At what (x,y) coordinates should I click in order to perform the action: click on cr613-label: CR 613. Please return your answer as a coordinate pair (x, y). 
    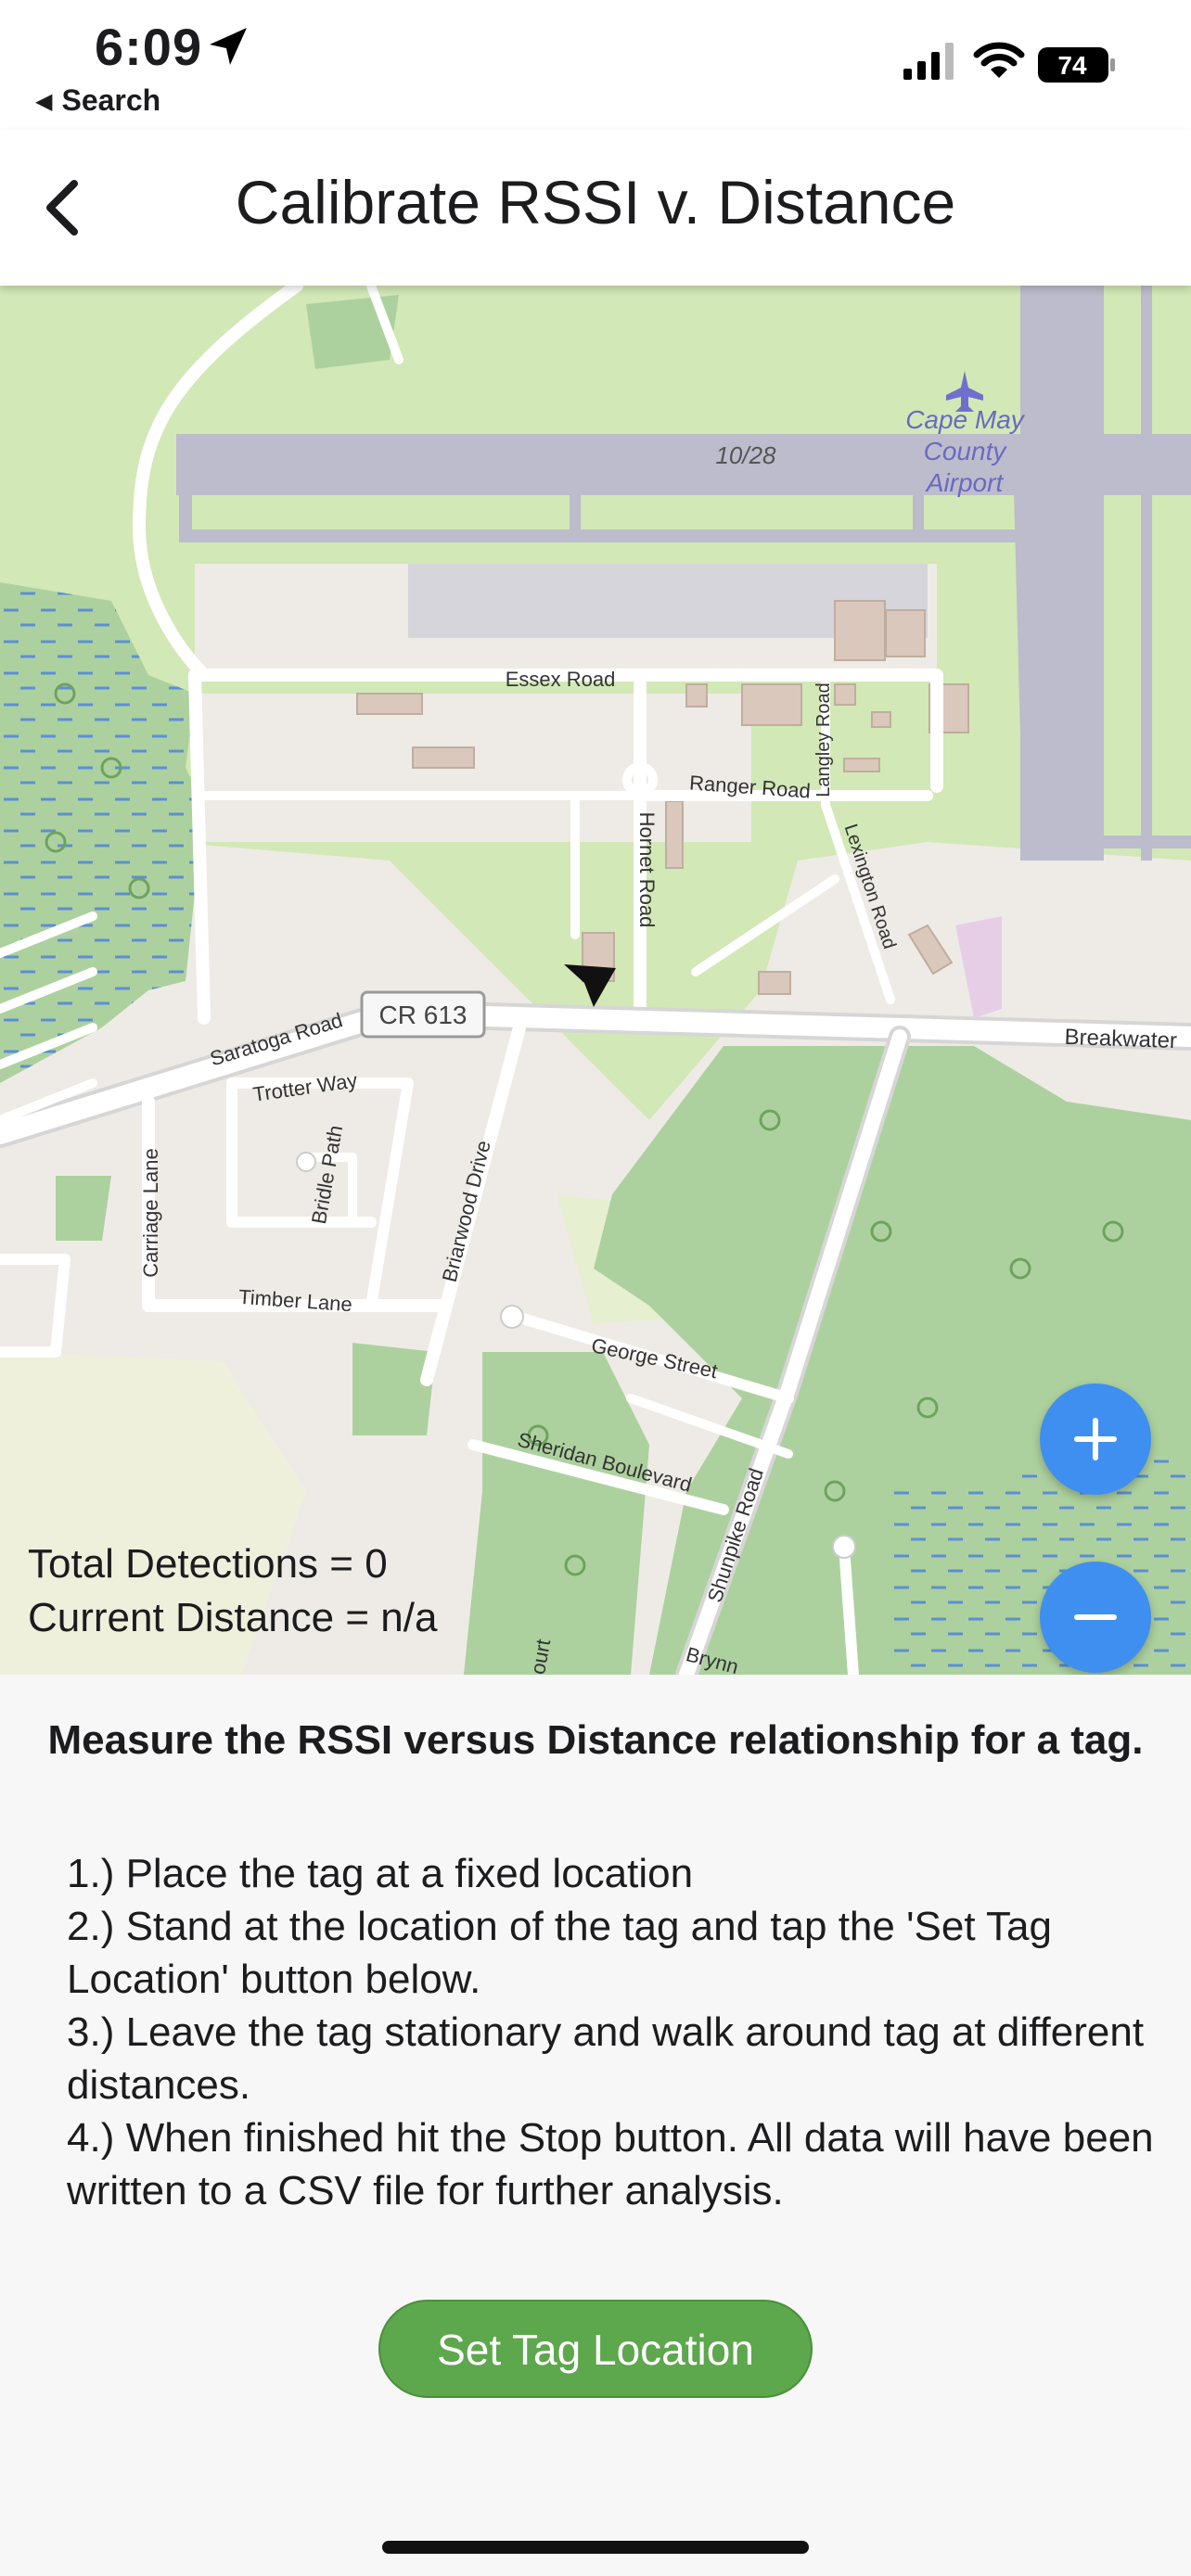
    Looking at the image, I should click on (423, 1015).